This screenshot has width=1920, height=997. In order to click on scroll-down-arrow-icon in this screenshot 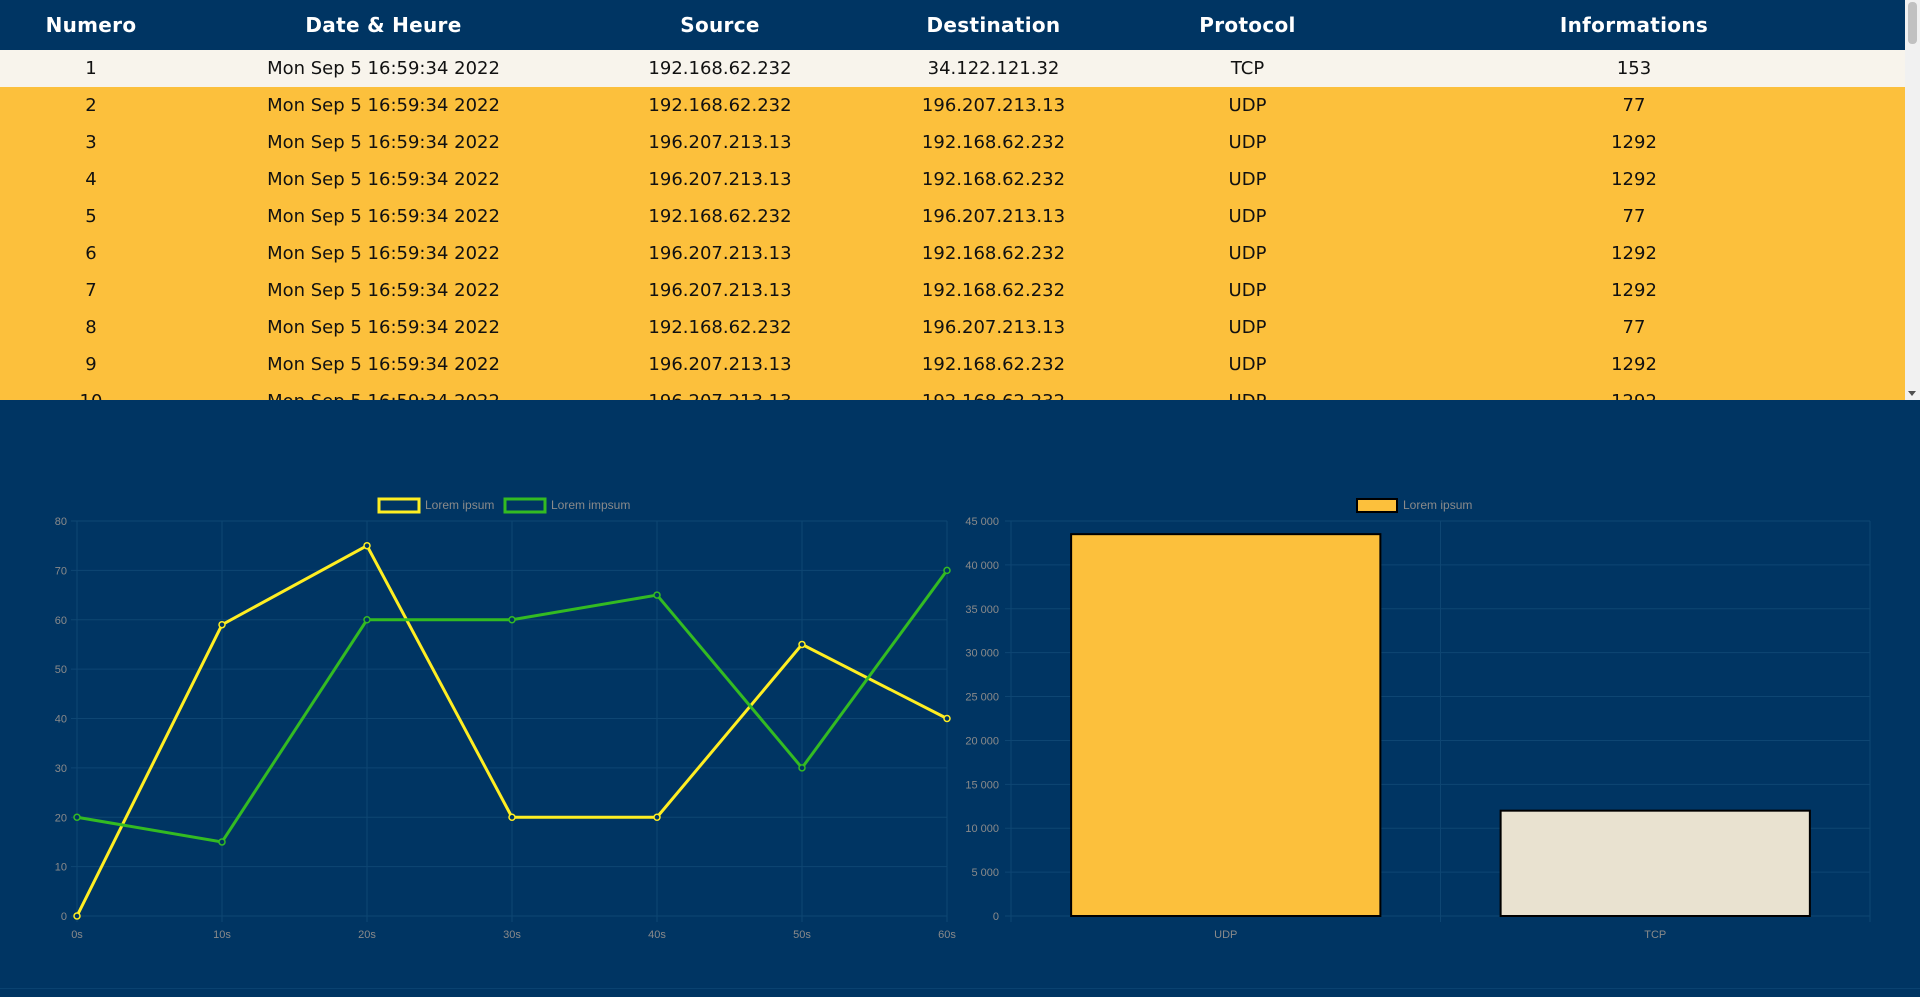, I will do `click(1912, 393)`.